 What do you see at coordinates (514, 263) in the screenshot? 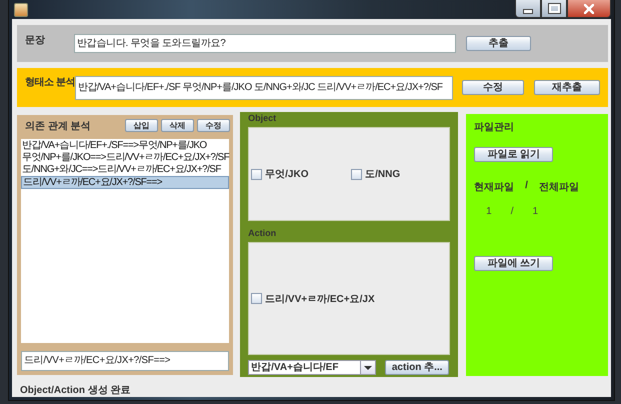
I see `write-file-button: 파일에 쓰기` at bounding box center [514, 263].